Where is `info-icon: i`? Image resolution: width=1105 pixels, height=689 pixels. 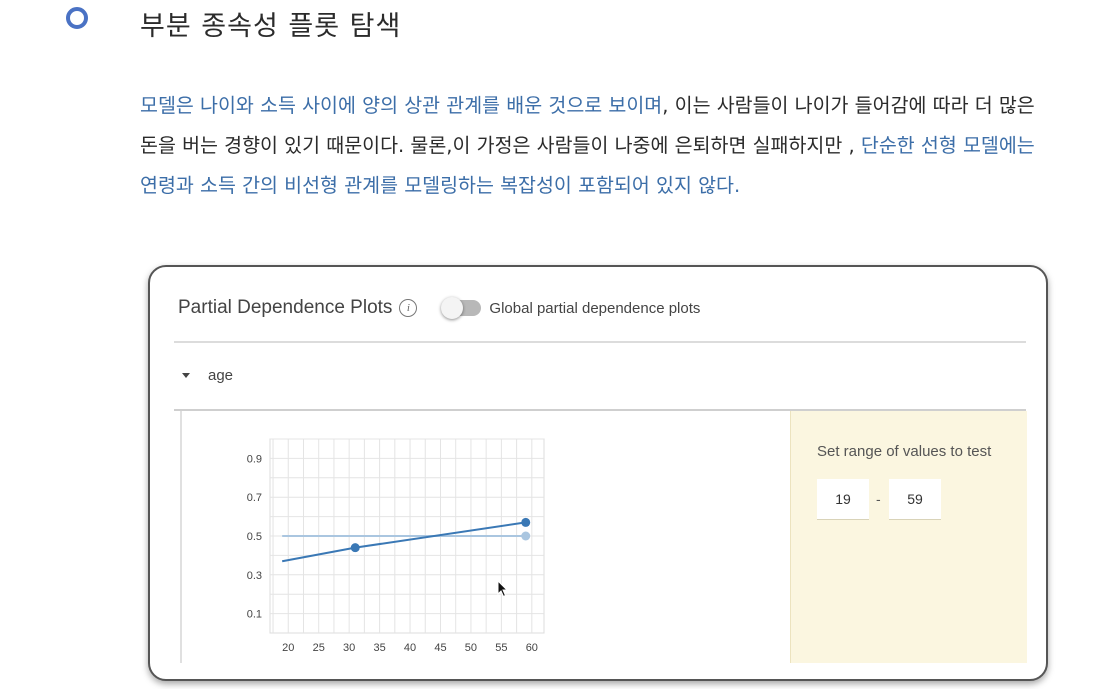 info-icon: i is located at coordinates (408, 308).